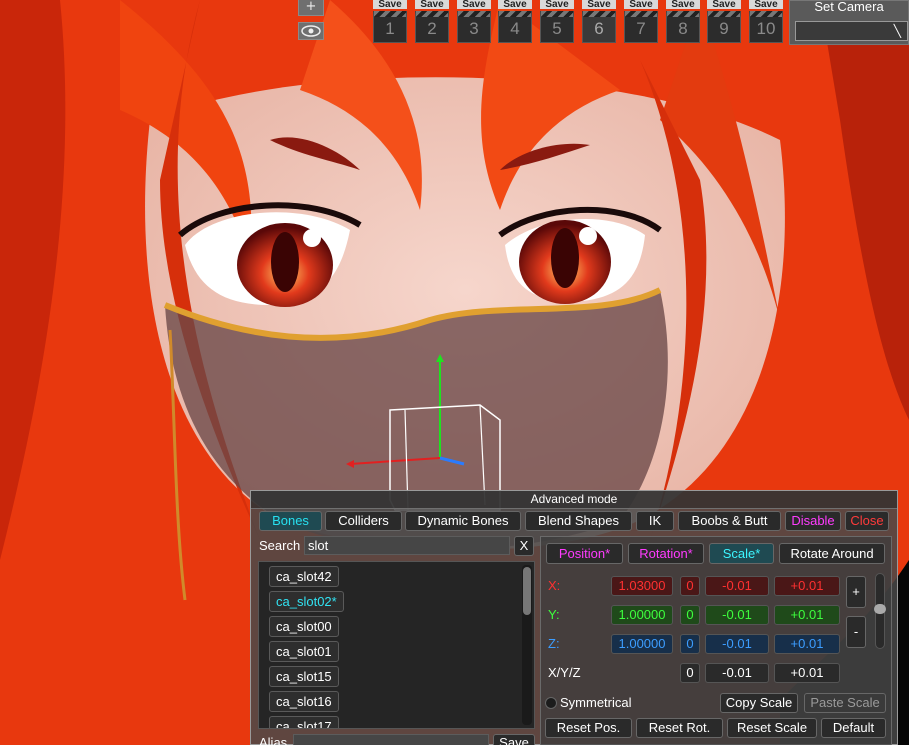 Image resolution: width=909 pixels, height=745 pixels. I want to click on scale-z-plus-button: +0.01, so click(807, 644).